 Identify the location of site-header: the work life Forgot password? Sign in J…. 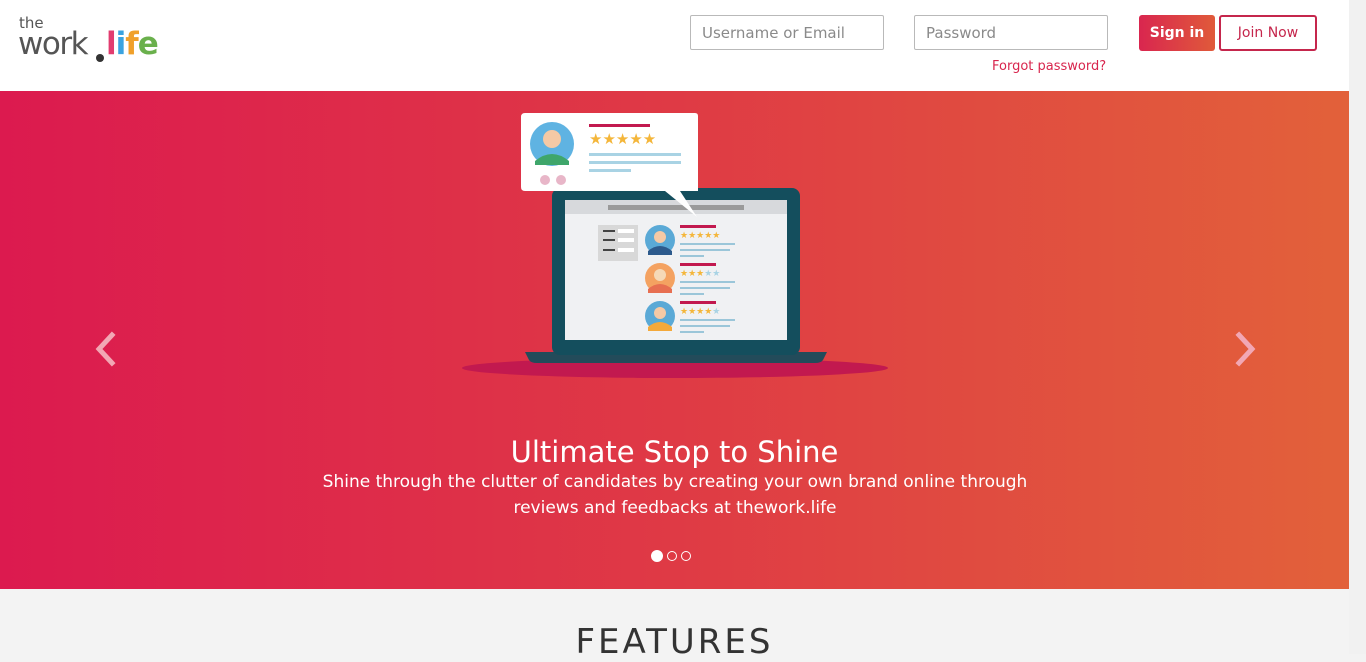
(683, 45).